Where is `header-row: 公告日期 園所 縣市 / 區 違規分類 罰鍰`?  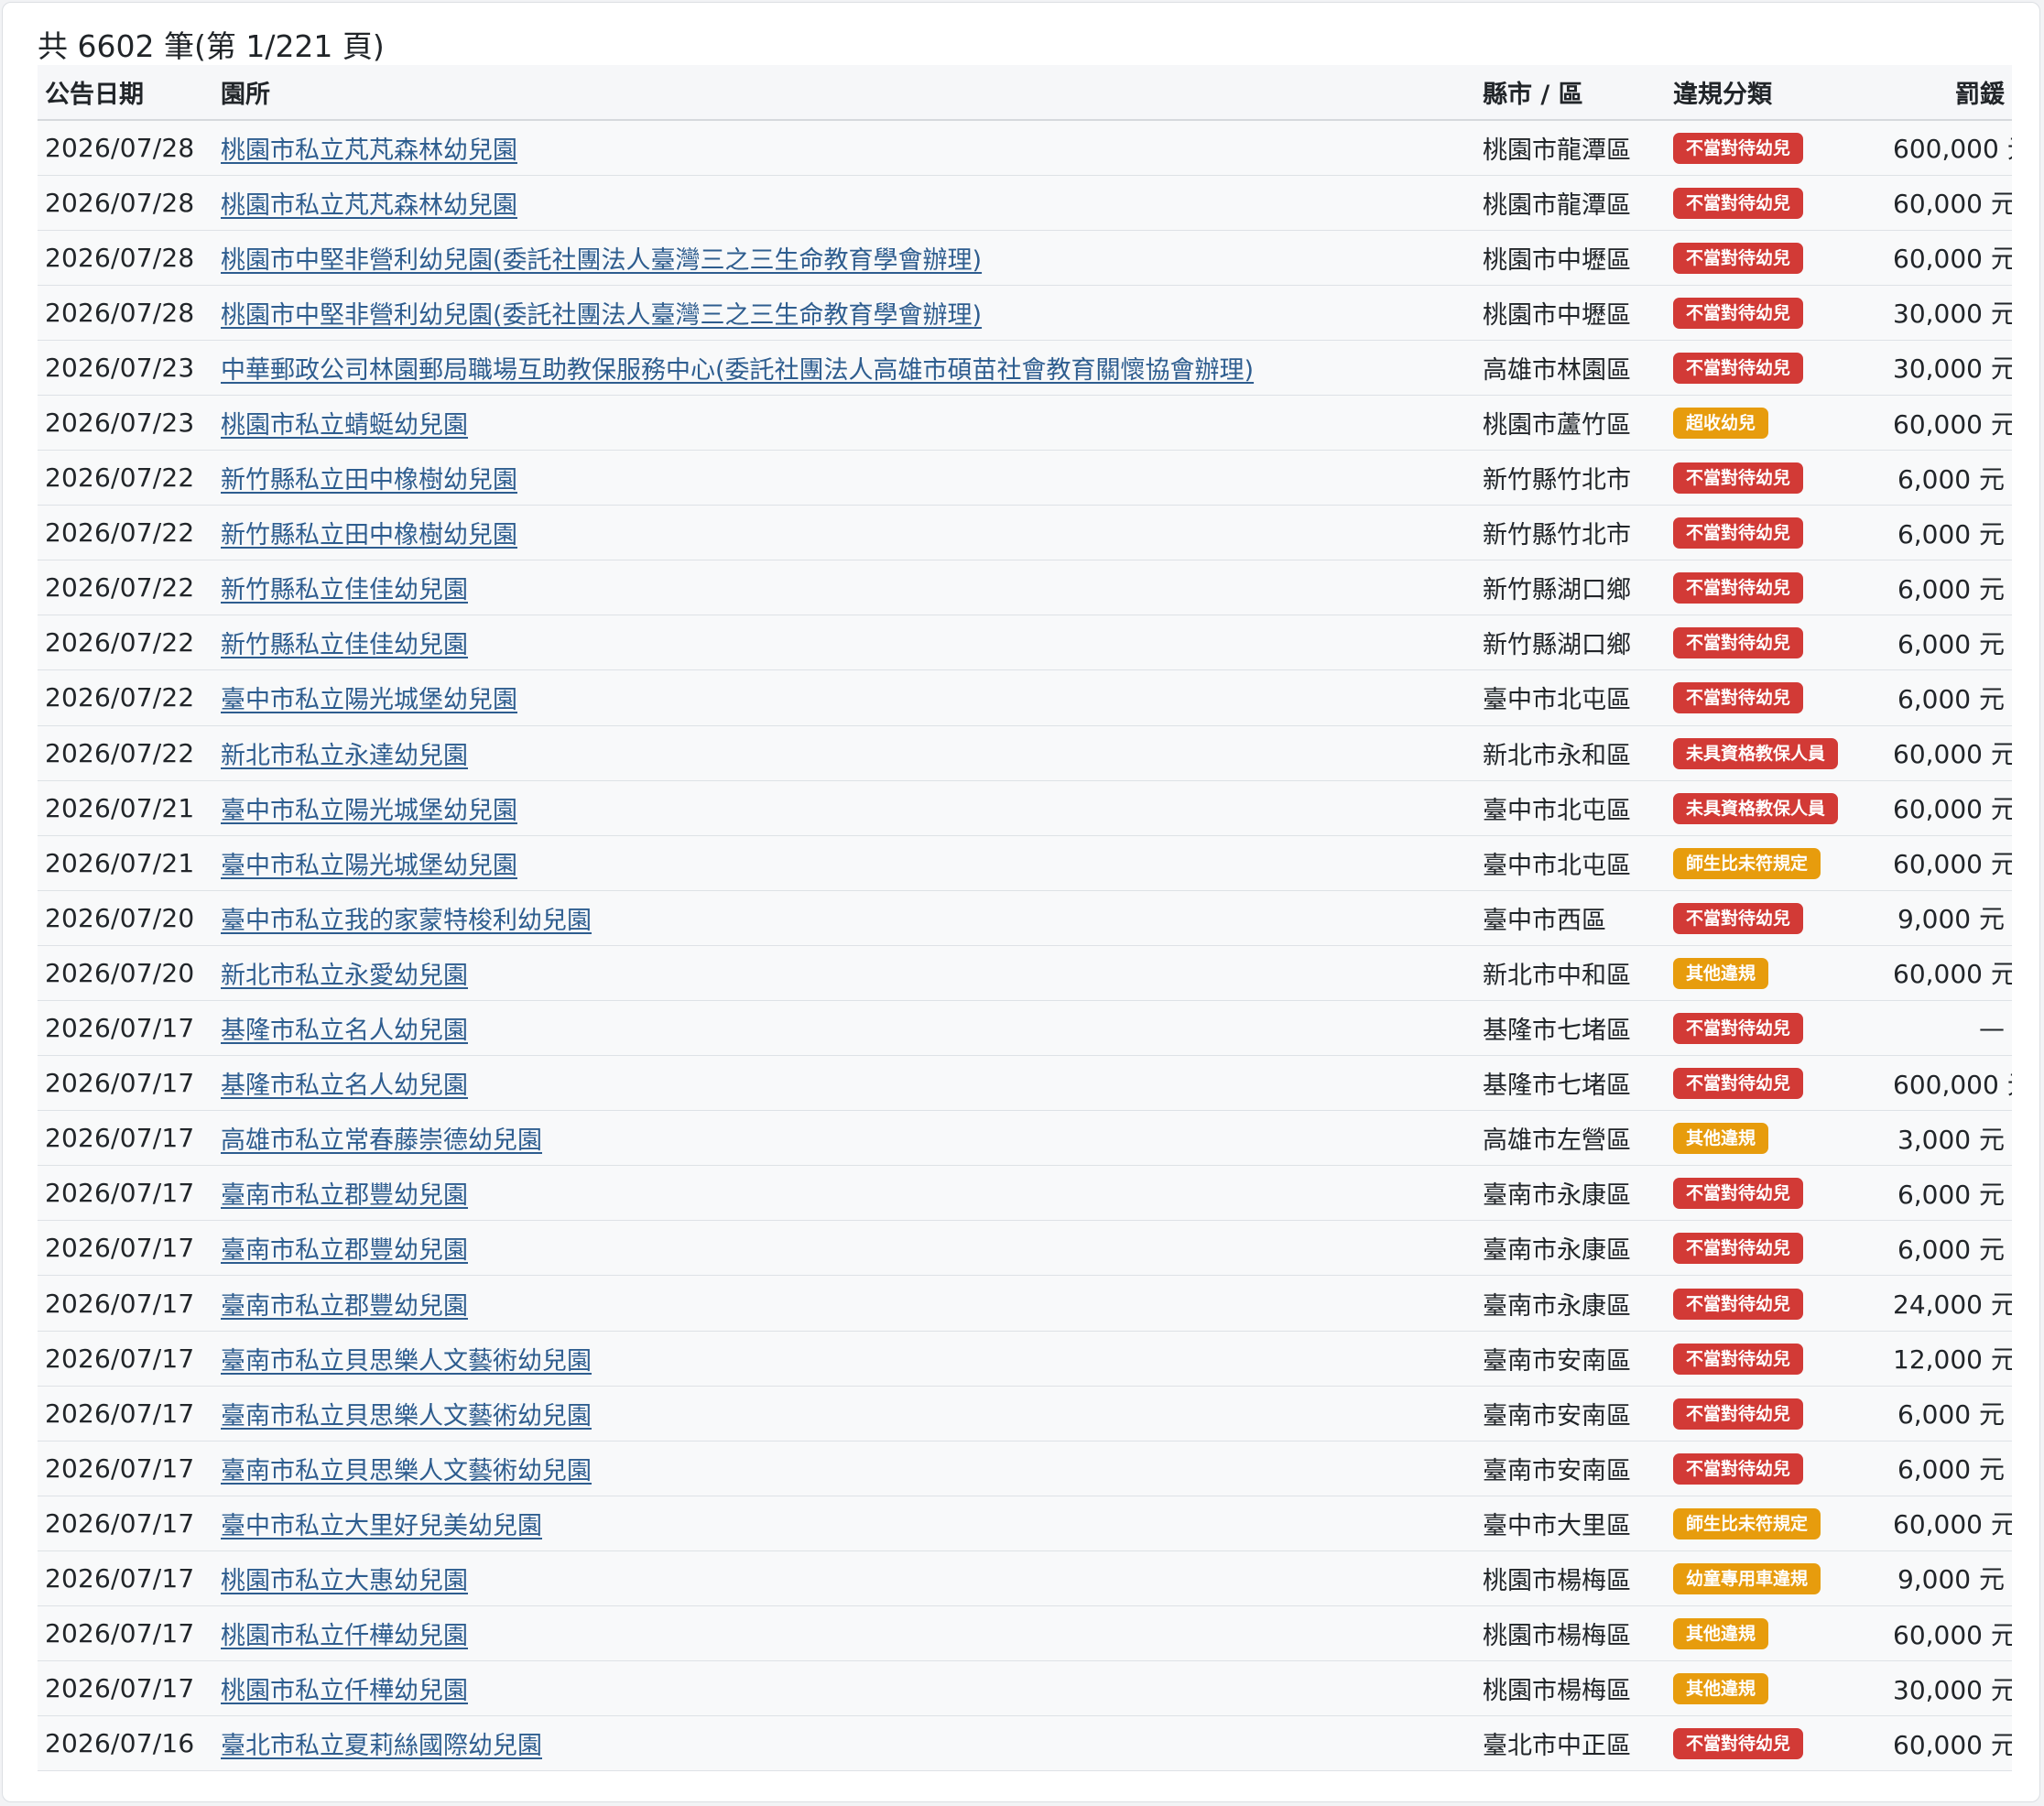 header-row: 公告日期 園所 縣市 / 區 違規分類 罰鍰 is located at coordinates (1025, 93).